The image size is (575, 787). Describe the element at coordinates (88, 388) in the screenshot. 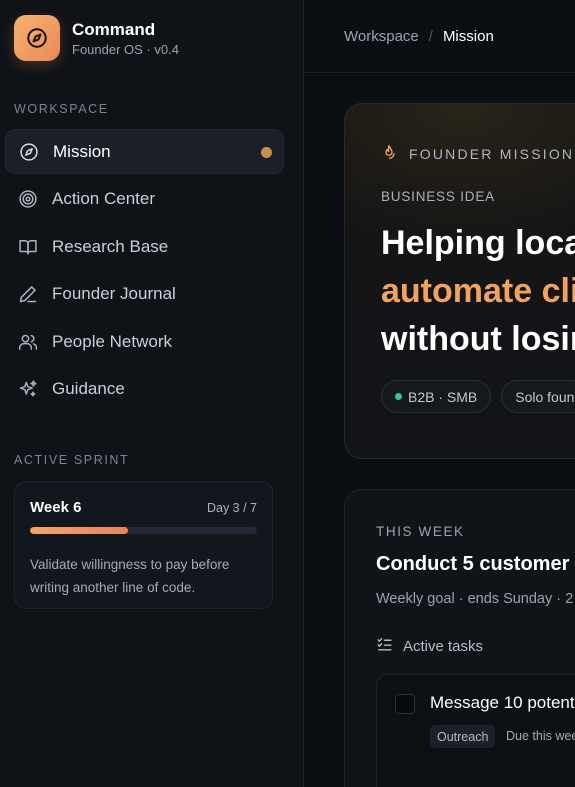

I see `sidebar-item-label: Guidance` at that location.